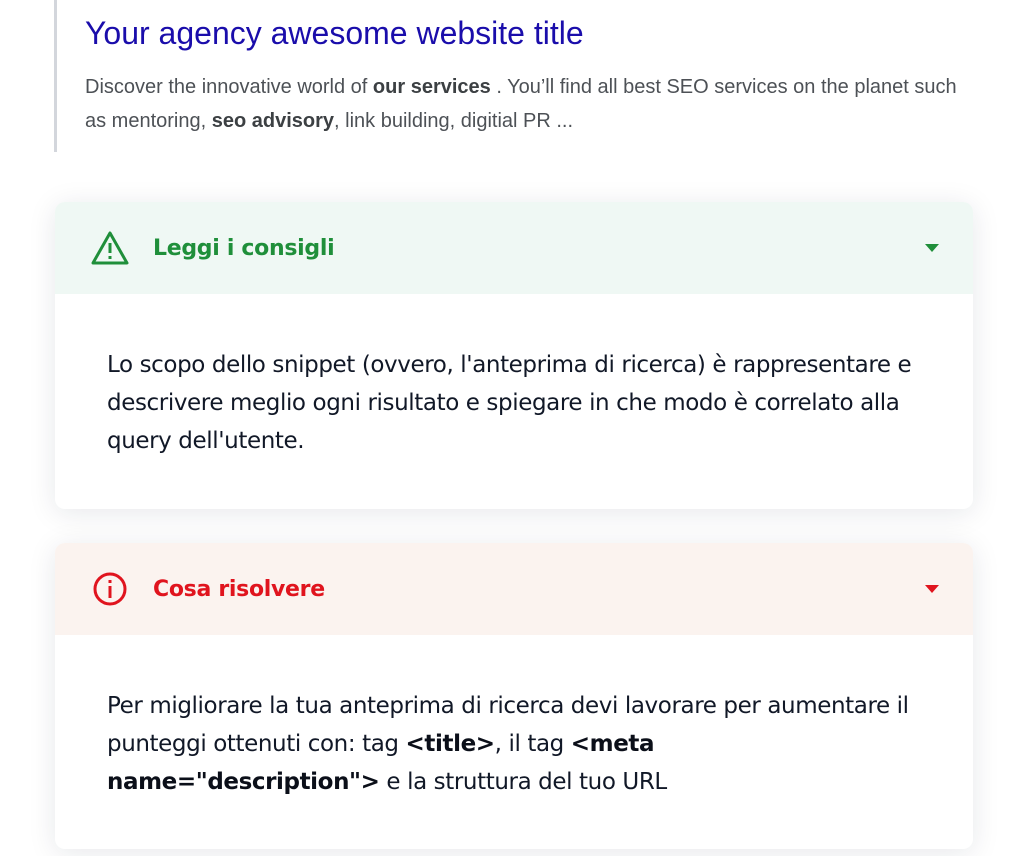 The height and width of the screenshot is (856, 1033). What do you see at coordinates (244, 248) in the screenshot?
I see `tips-card-title: Leggi i consigli` at bounding box center [244, 248].